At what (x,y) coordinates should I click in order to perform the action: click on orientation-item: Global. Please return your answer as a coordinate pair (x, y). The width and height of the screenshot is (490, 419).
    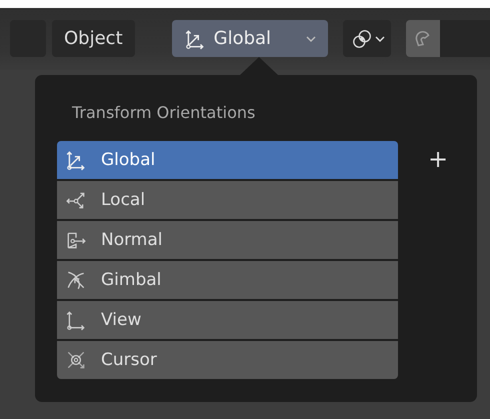
    Looking at the image, I should click on (227, 160).